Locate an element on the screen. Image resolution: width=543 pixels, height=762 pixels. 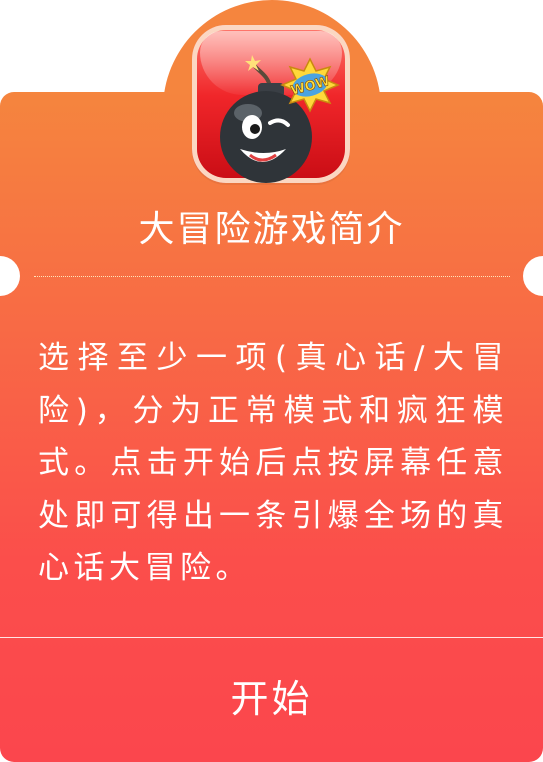
dialog-title: 大冒险游戏简介 is located at coordinates (271, 229).